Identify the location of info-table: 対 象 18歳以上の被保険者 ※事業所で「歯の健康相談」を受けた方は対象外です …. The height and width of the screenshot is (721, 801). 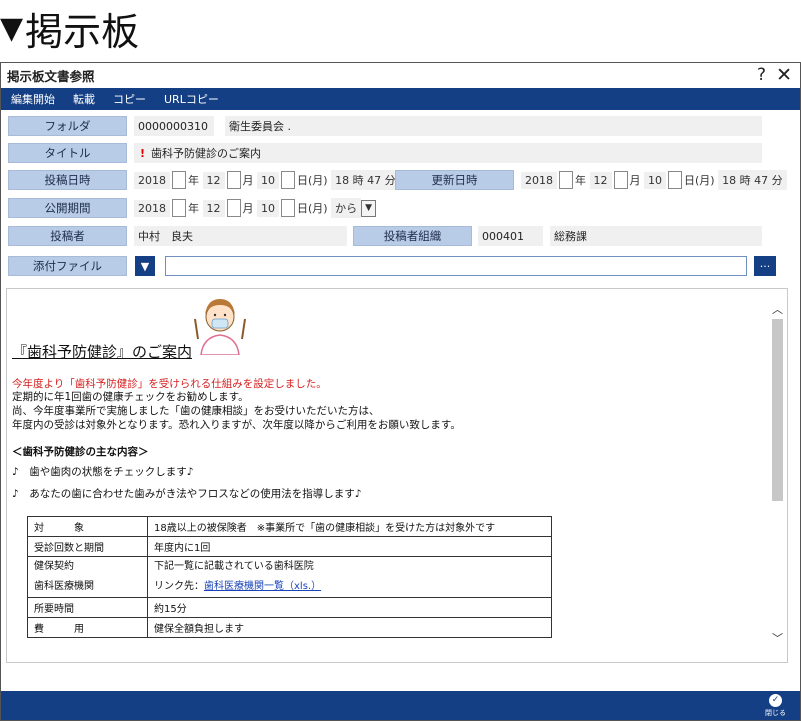
(289, 577).